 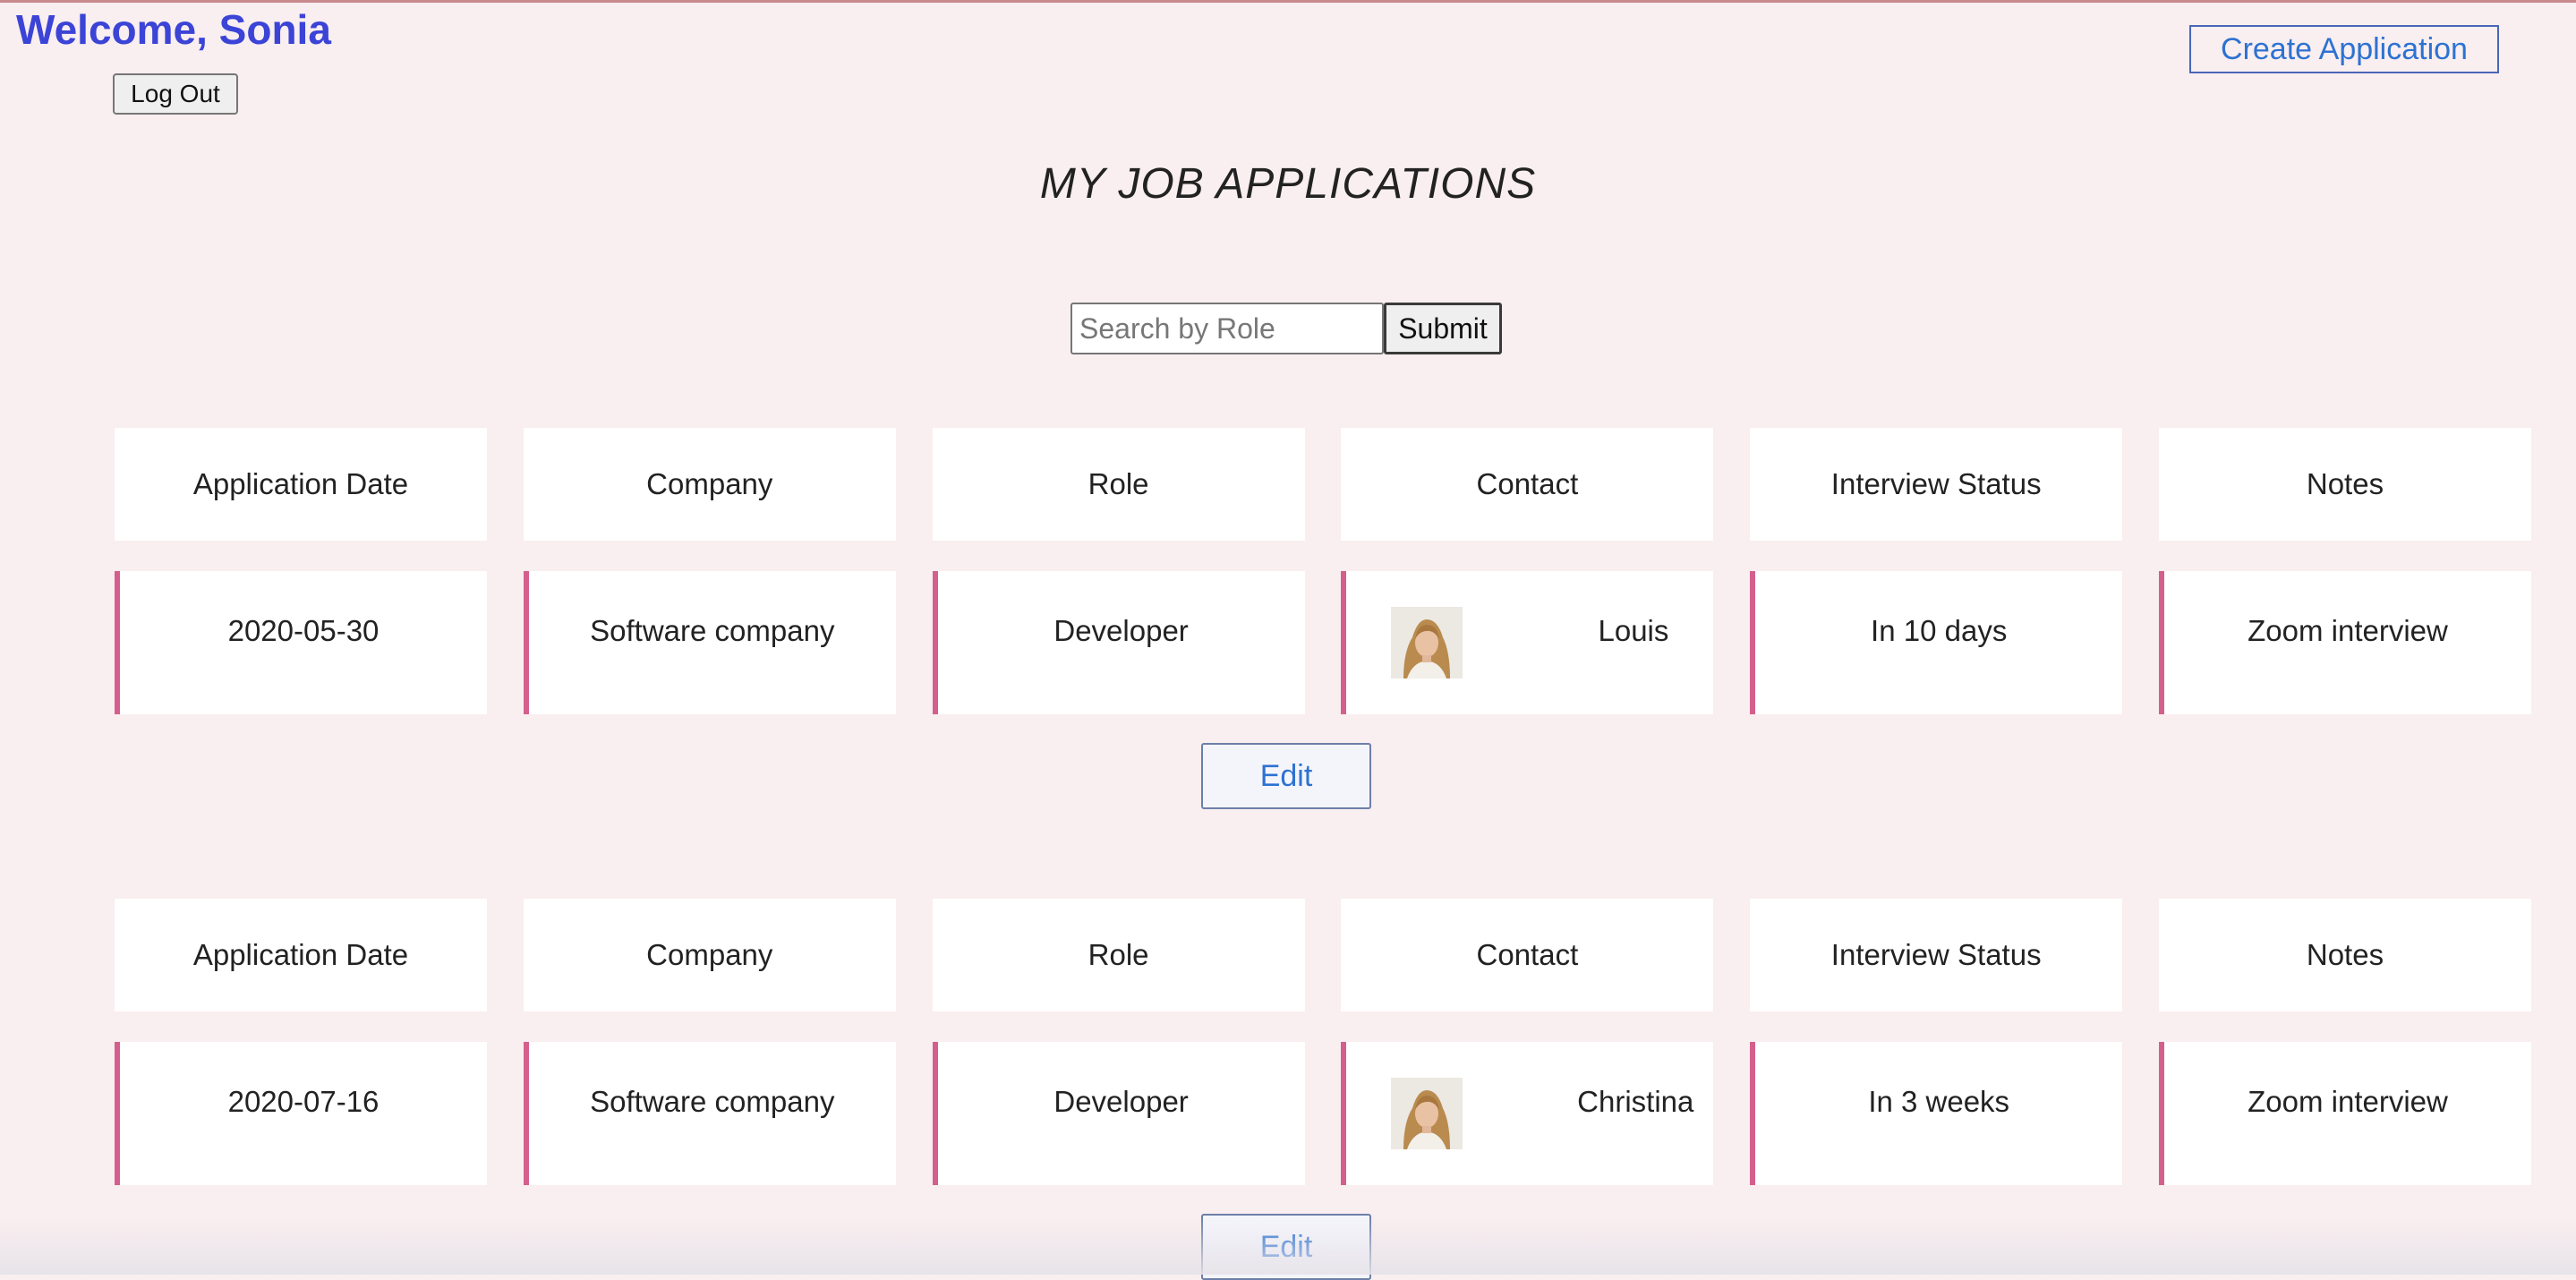 What do you see at coordinates (175, 94) in the screenshot?
I see `logout-button: Log Out` at bounding box center [175, 94].